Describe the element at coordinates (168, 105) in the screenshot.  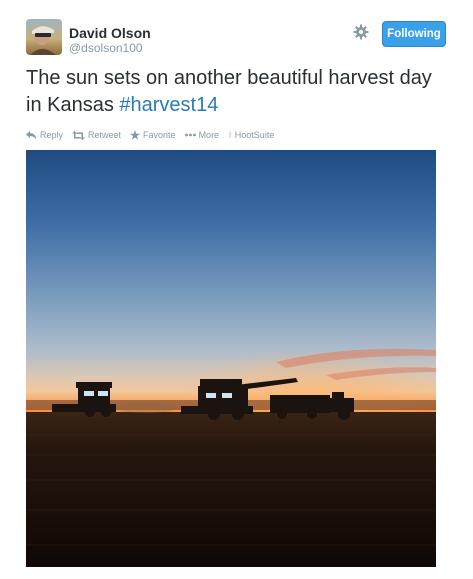
I see `hashtag-link: #harvest14` at that location.